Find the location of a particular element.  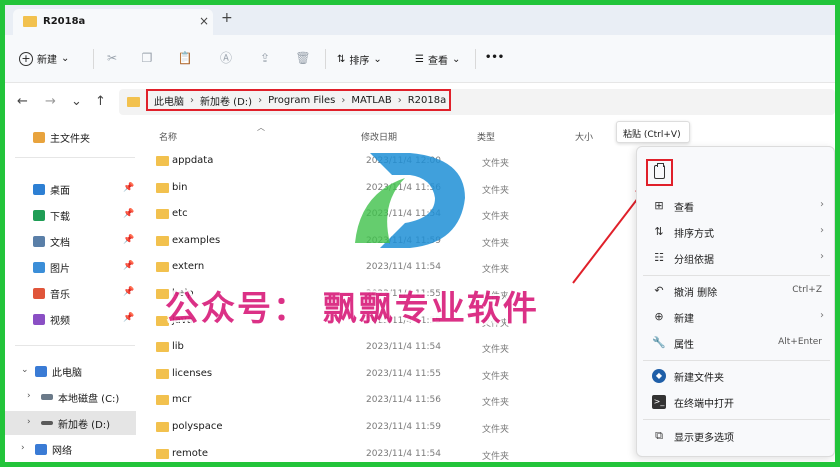

file-row: mcr 2023/11/4 11:56 文件夹 is located at coordinates (385, 401).